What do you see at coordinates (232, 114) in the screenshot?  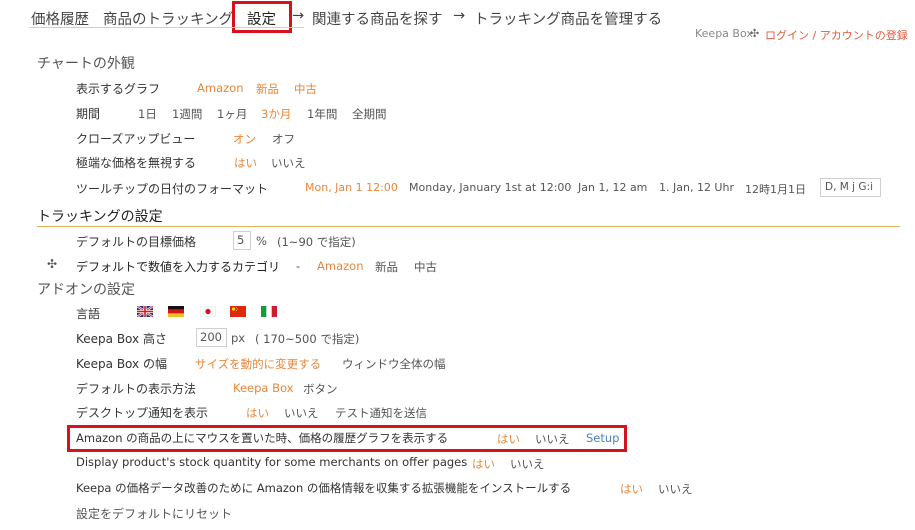 I see `period-option-1m: 1ヶ月` at bounding box center [232, 114].